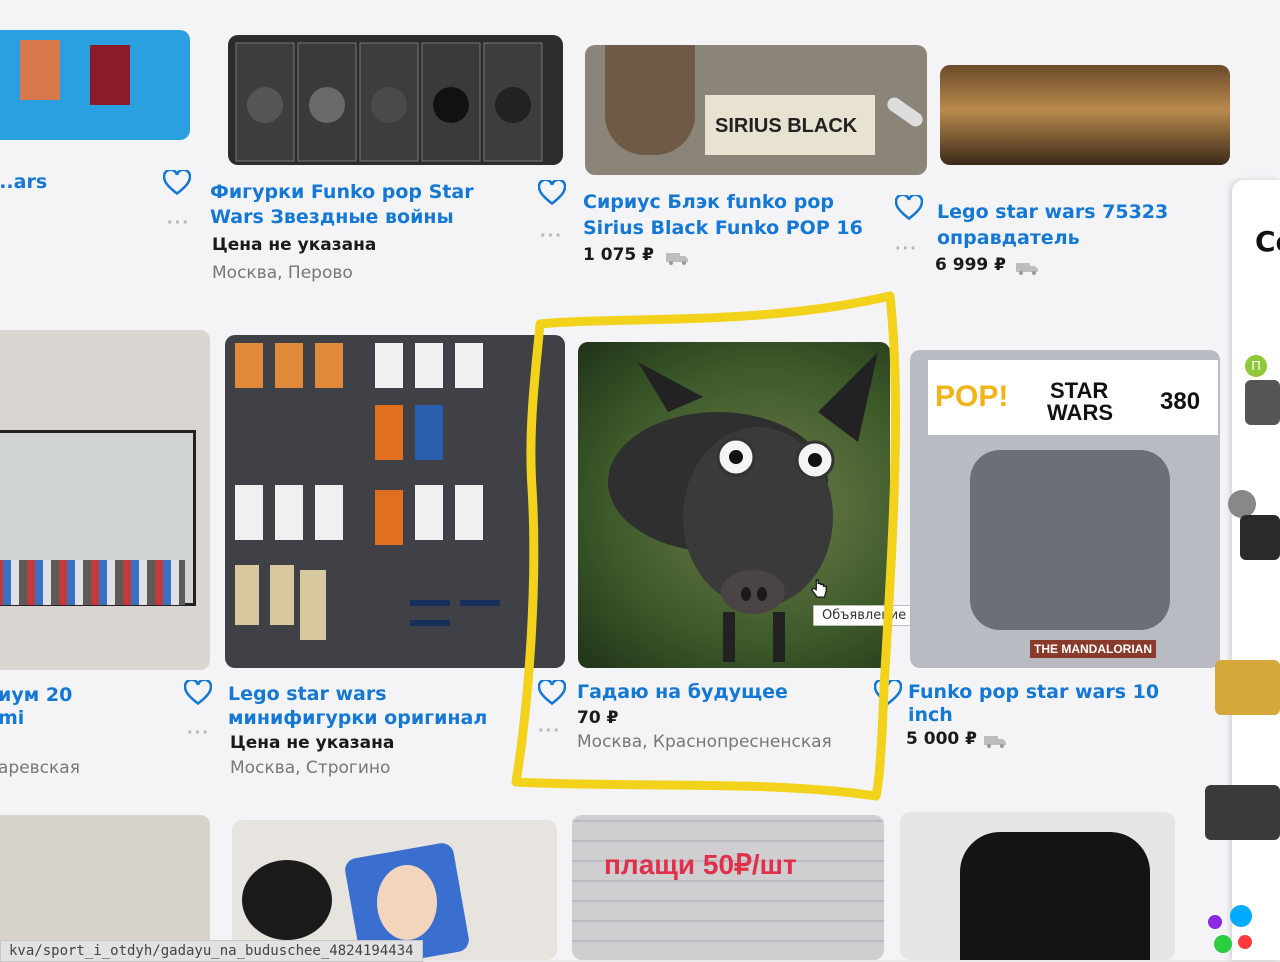 The height and width of the screenshot is (962, 1280). What do you see at coordinates (756, 110) in the screenshot?
I see `listing-image: SIRIUS BLACK` at bounding box center [756, 110].